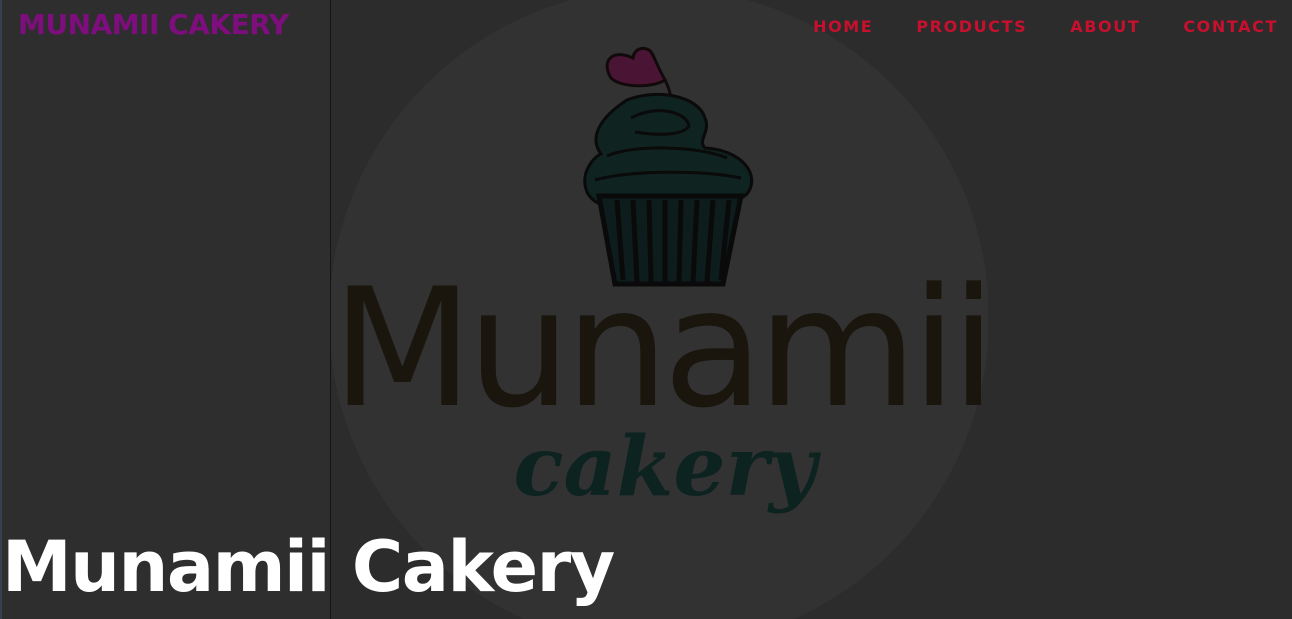  Describe the element at coordinates (153, 24) in the screenshot. I see `brand-logo-link: MUNAMII CAKERY` at that location.